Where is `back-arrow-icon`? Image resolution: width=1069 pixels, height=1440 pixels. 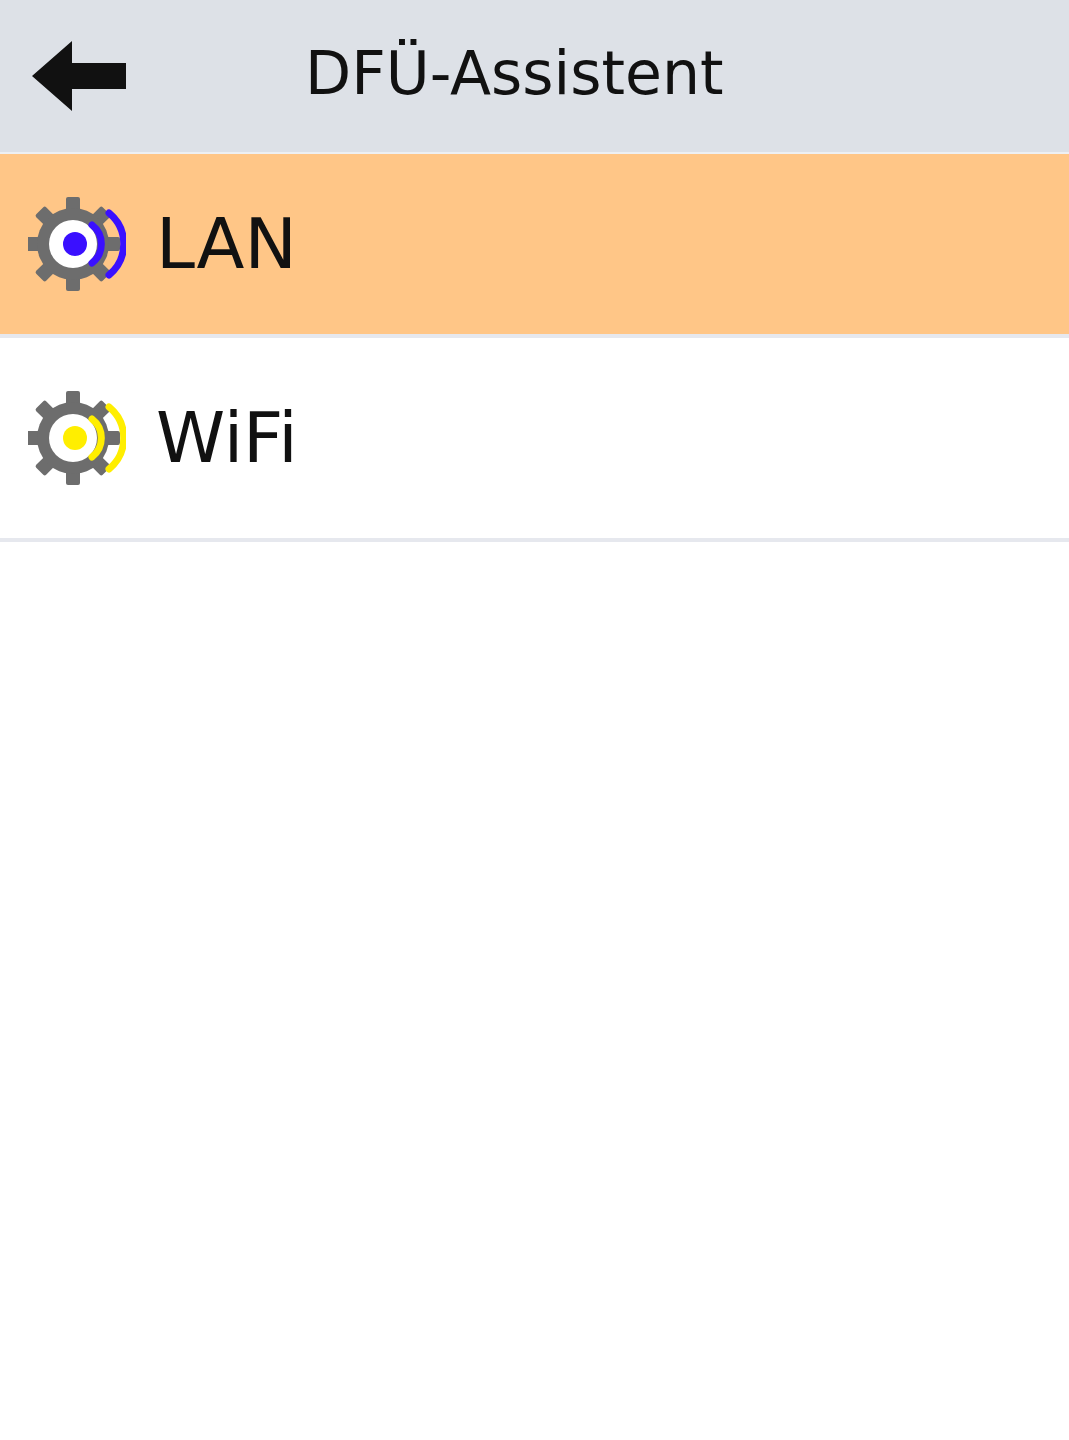
back-arrow-icon is located at coordinates (79, 76).